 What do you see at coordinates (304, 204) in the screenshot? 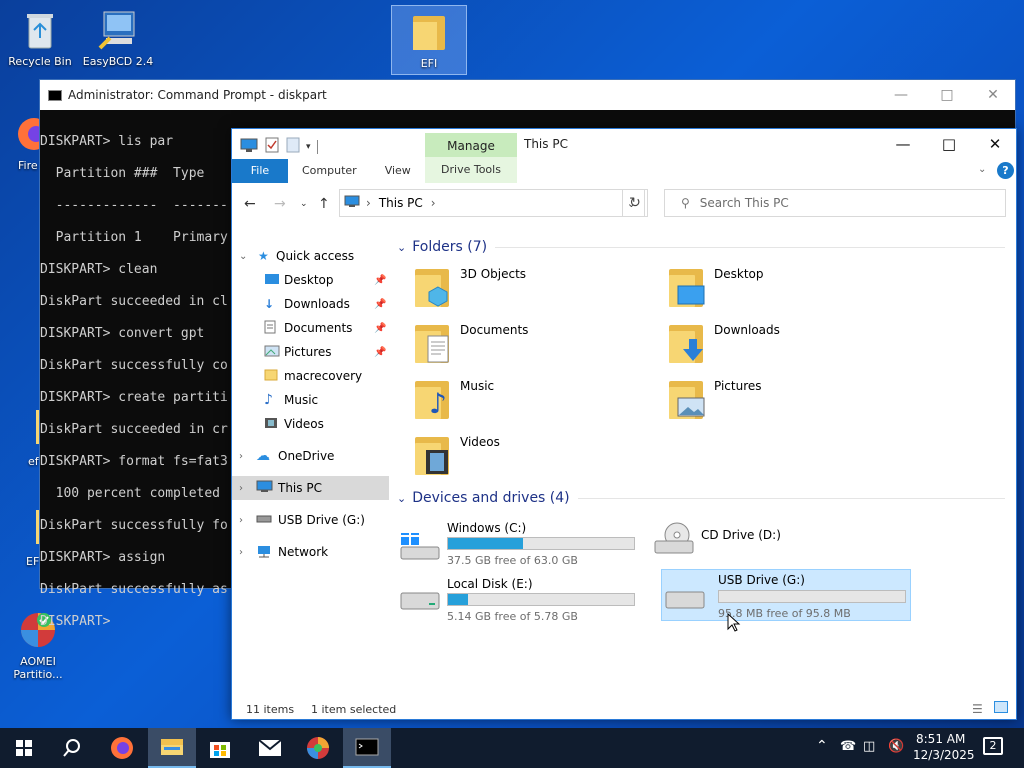
I see `recent-dropdown-icon: ⌄` at bounding box center [304, 204].